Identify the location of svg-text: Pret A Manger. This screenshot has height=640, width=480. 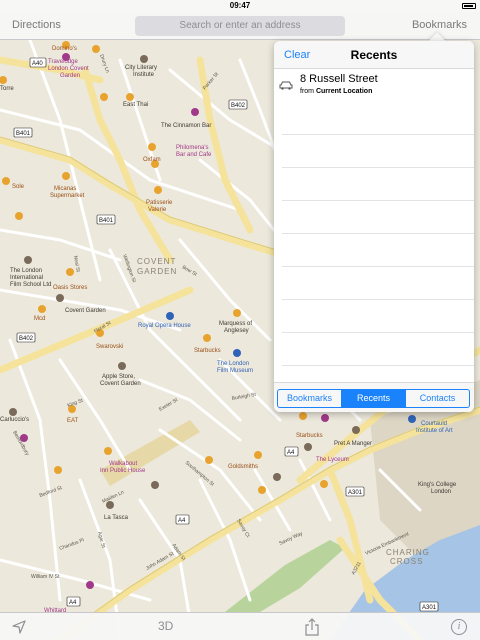
(353, 444).